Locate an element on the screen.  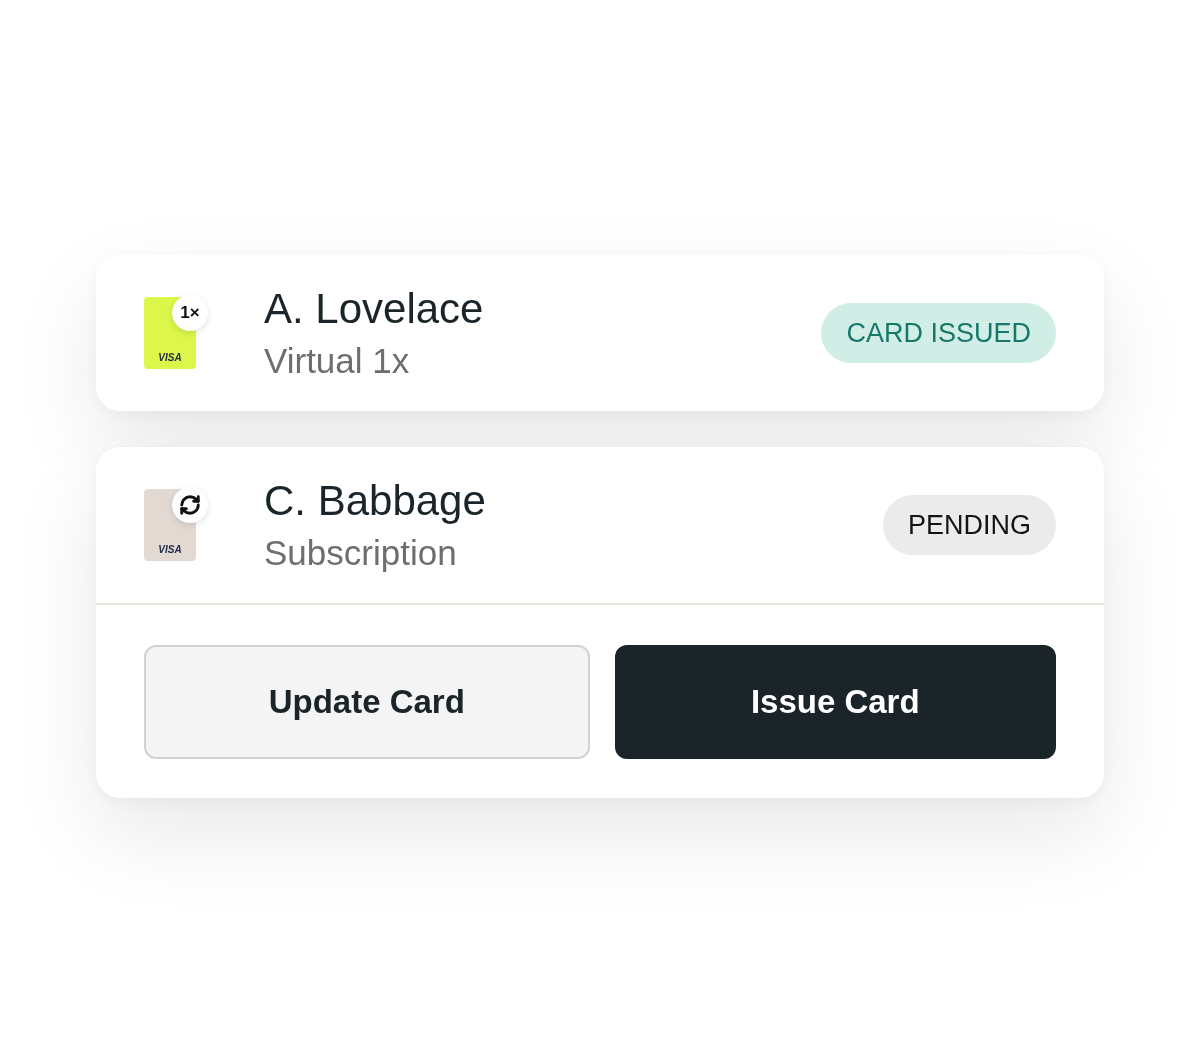
update-button: Update Card is located at coordinates (367, 702).